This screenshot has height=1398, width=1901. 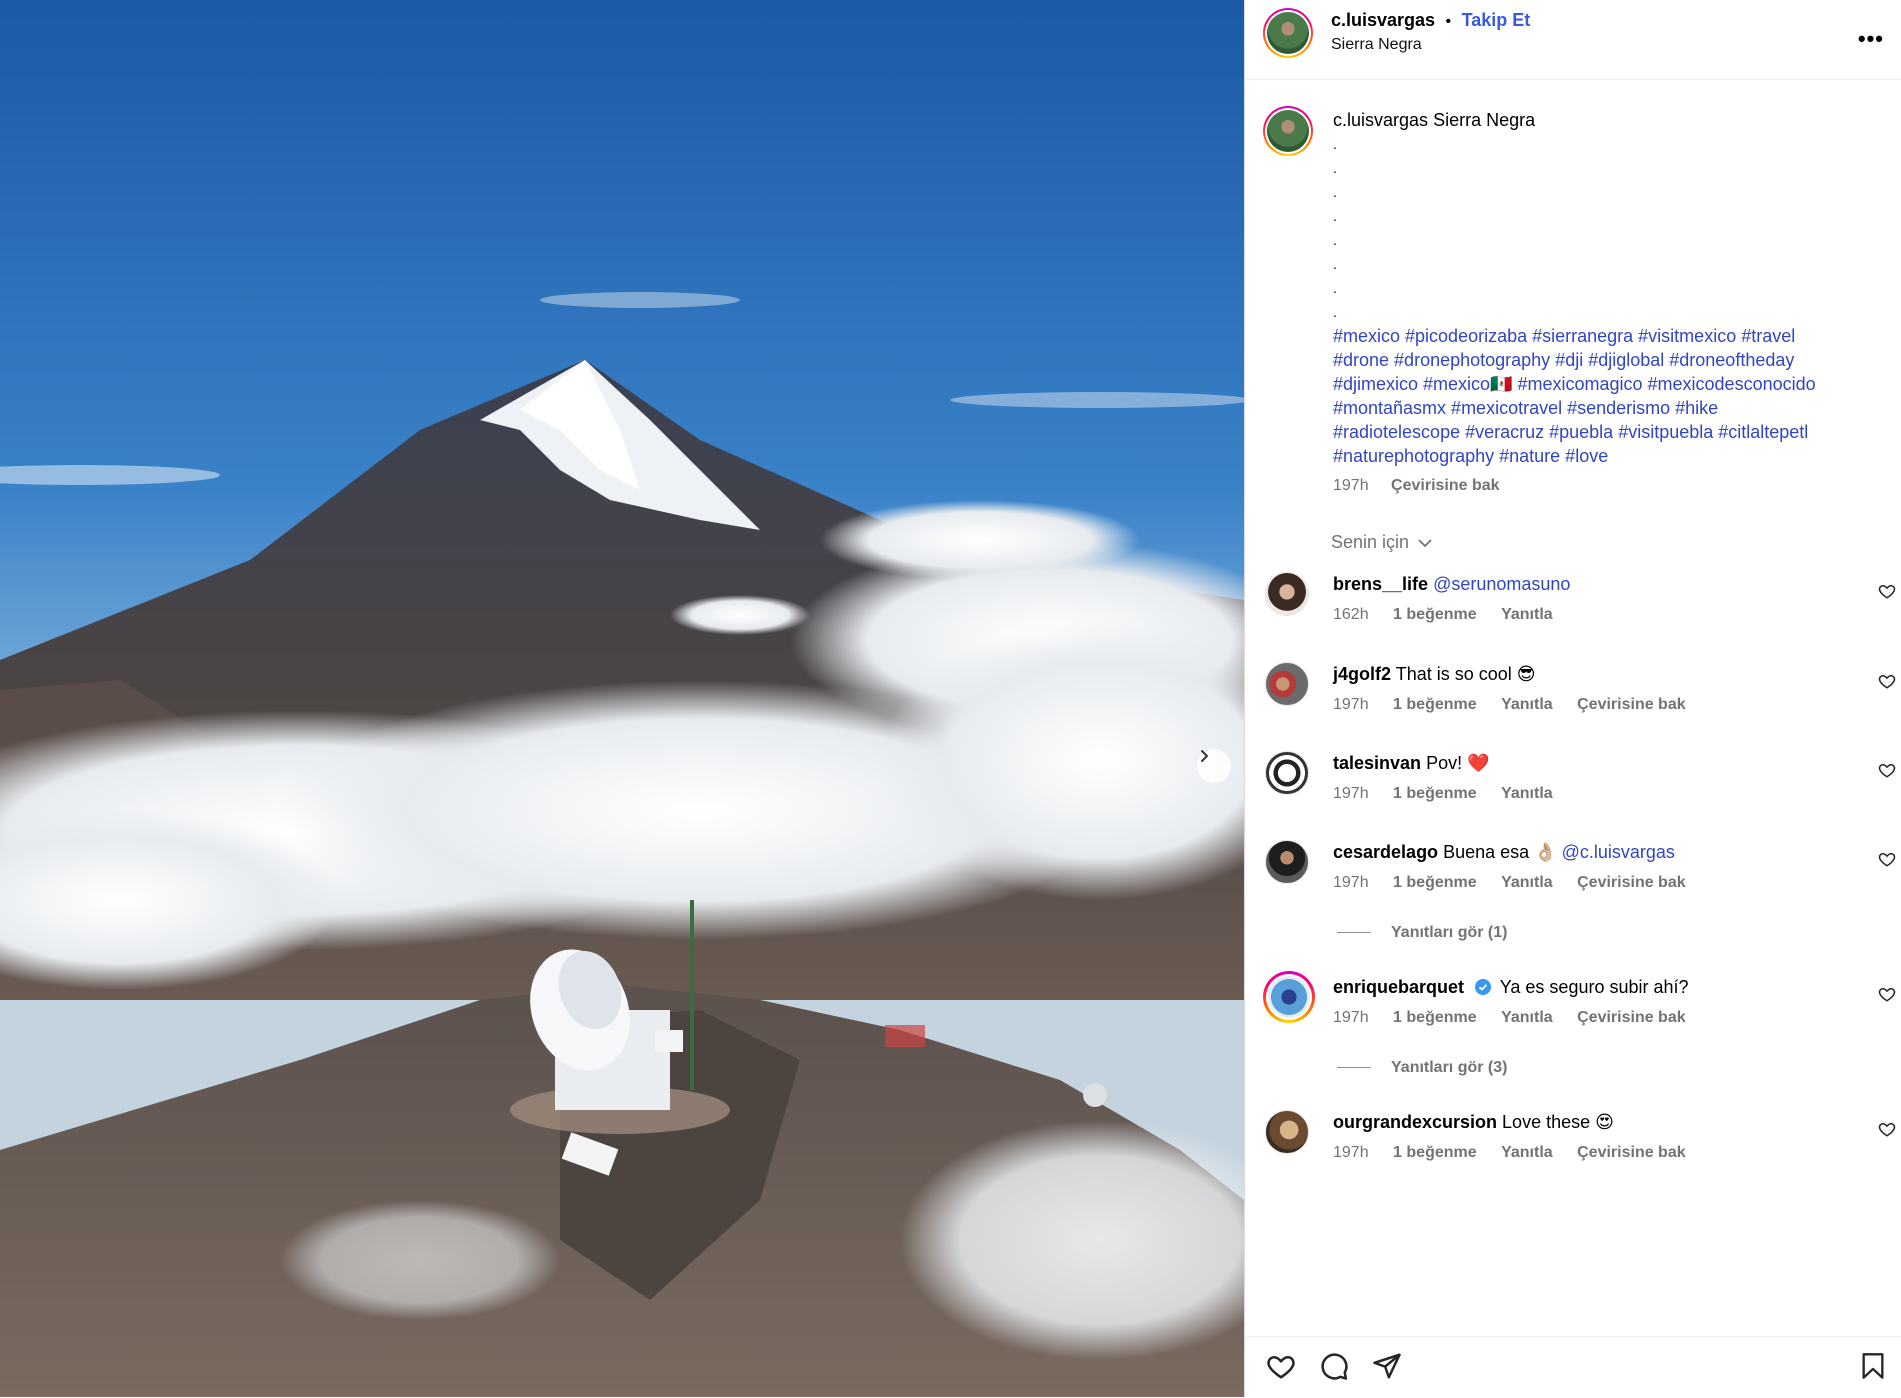 What do you see at coordinates (1500, 852) in the screenshot?
I see `comment-text: Buena esa 👌🏼` at bounding box center [1500, 852].